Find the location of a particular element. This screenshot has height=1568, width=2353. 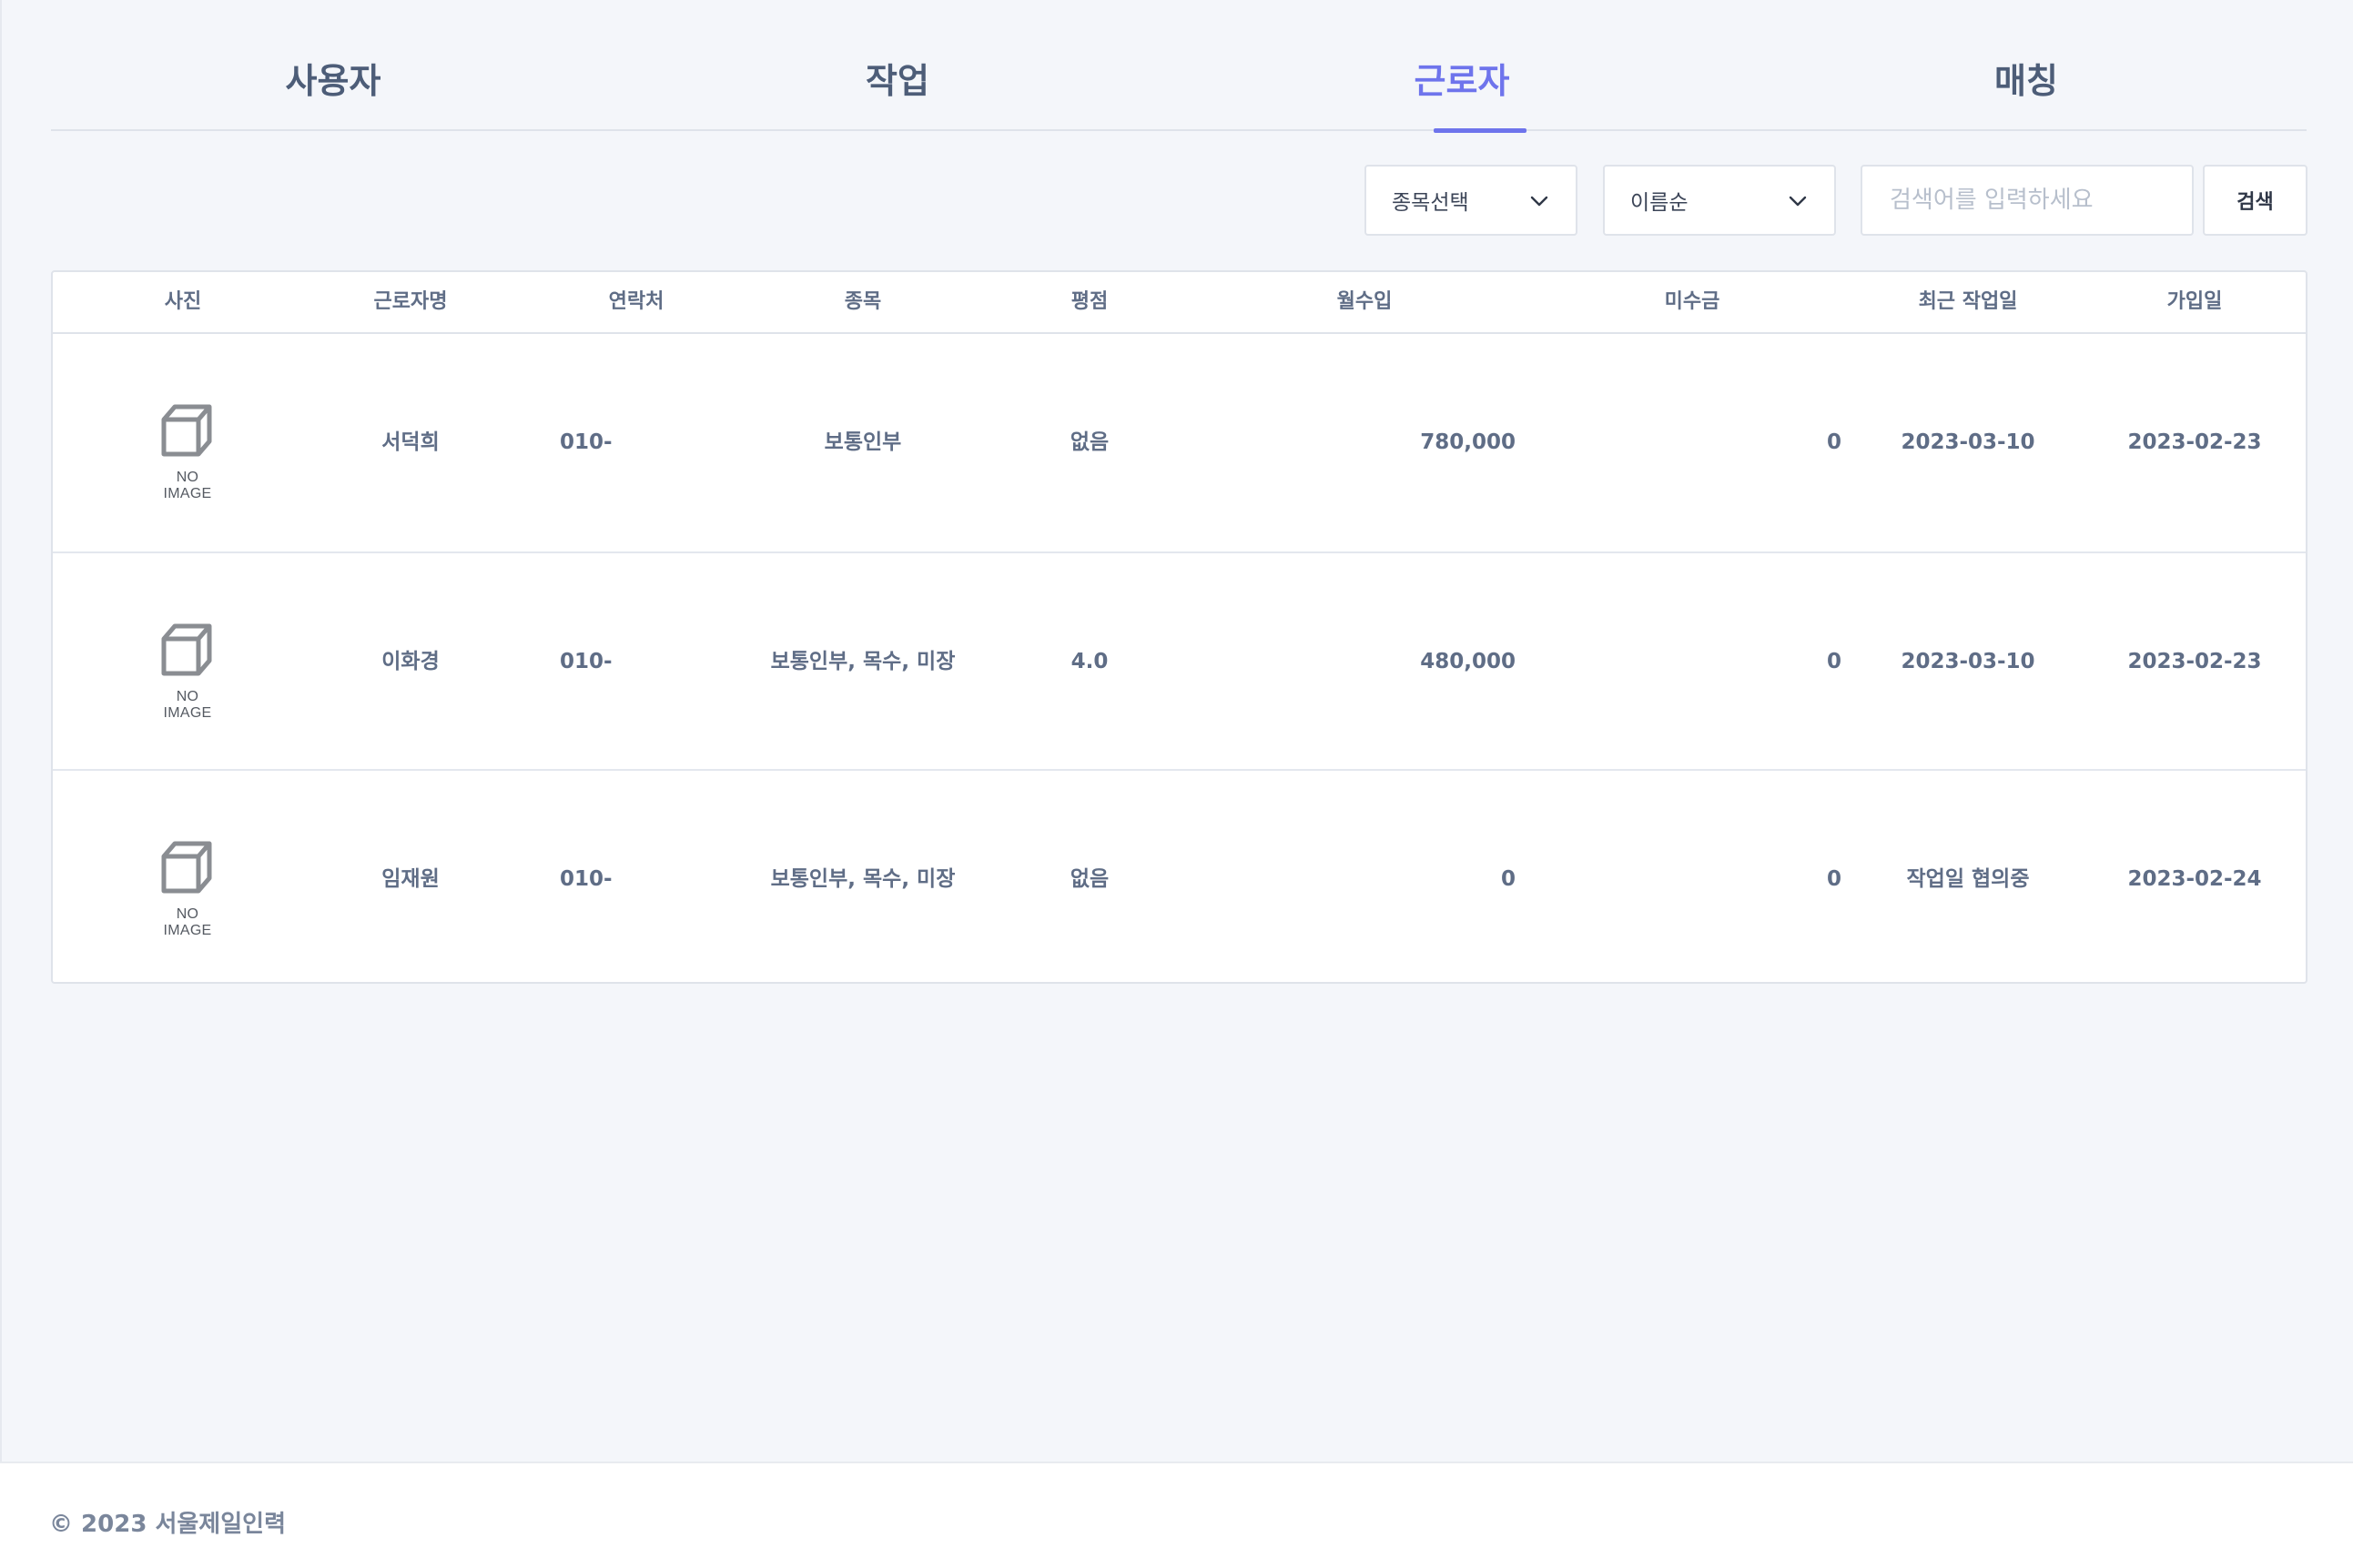

worker-recent-work: 작업일 협의중 is located at coordinates (1968, 879).